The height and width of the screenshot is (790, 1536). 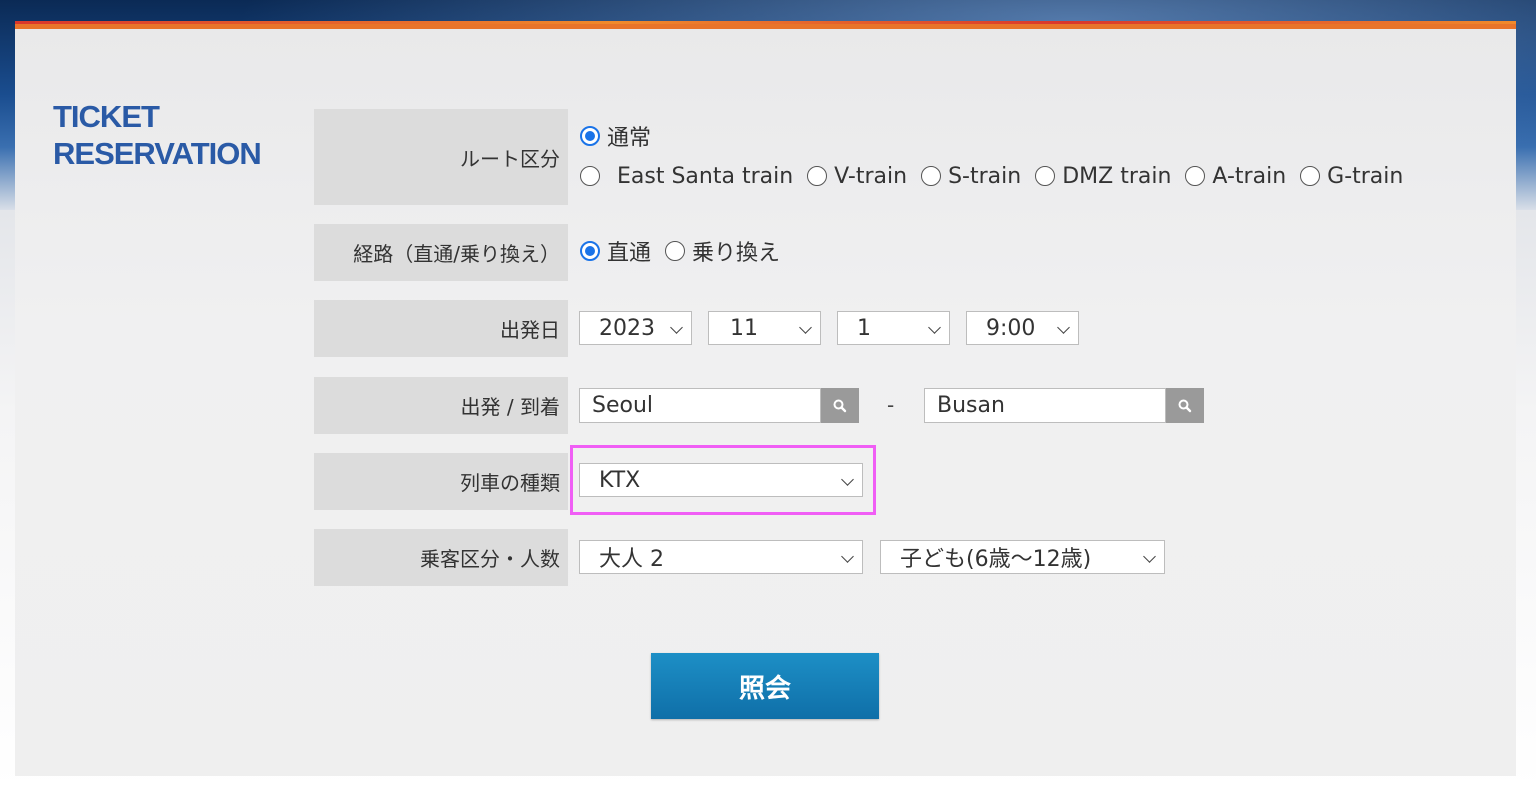 I want to click on time-select: 9:00, so click(x=1022, y=328).